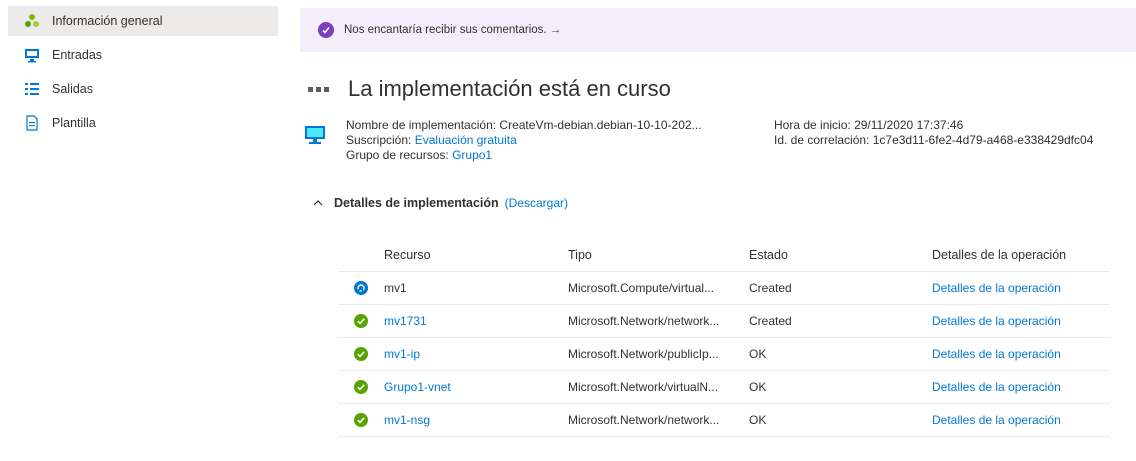  I want to click on correlation-id-label: Id. de correlación:, so click(822, 140).